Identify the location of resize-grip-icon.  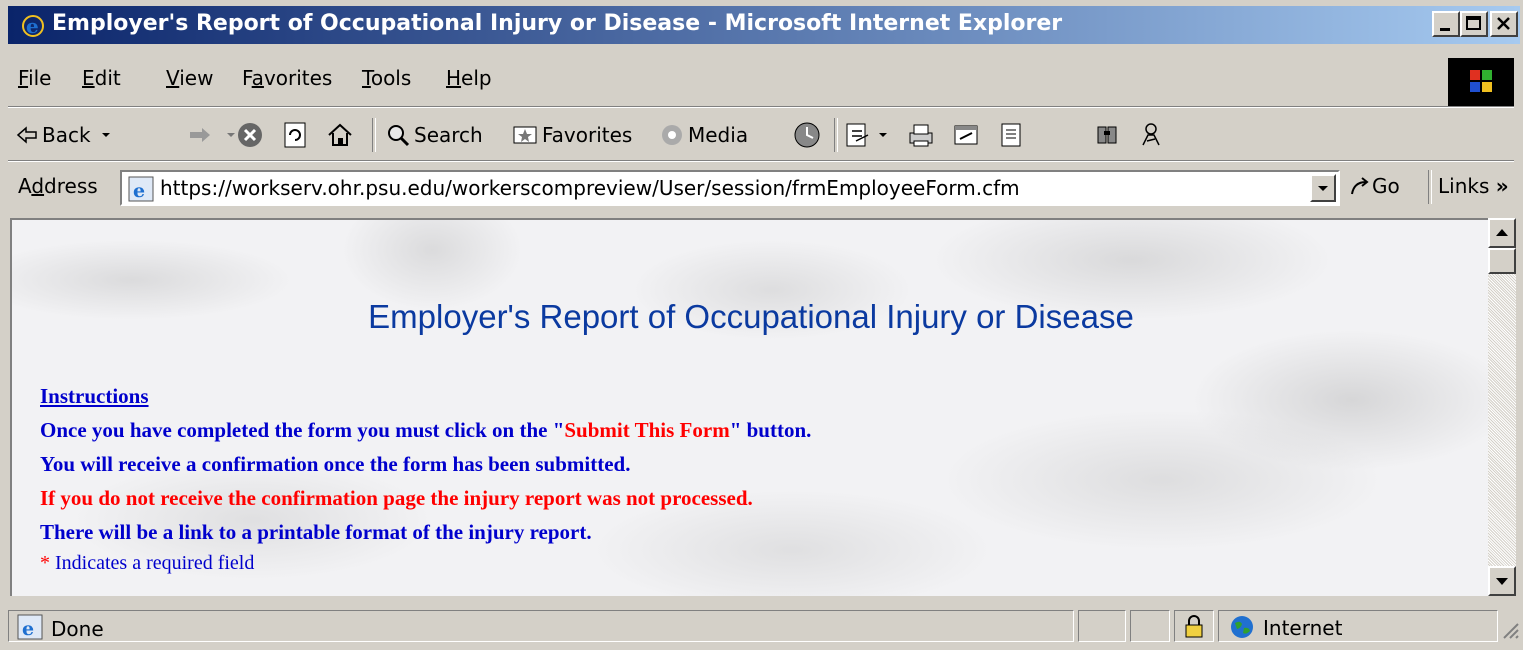
(1510, 631).